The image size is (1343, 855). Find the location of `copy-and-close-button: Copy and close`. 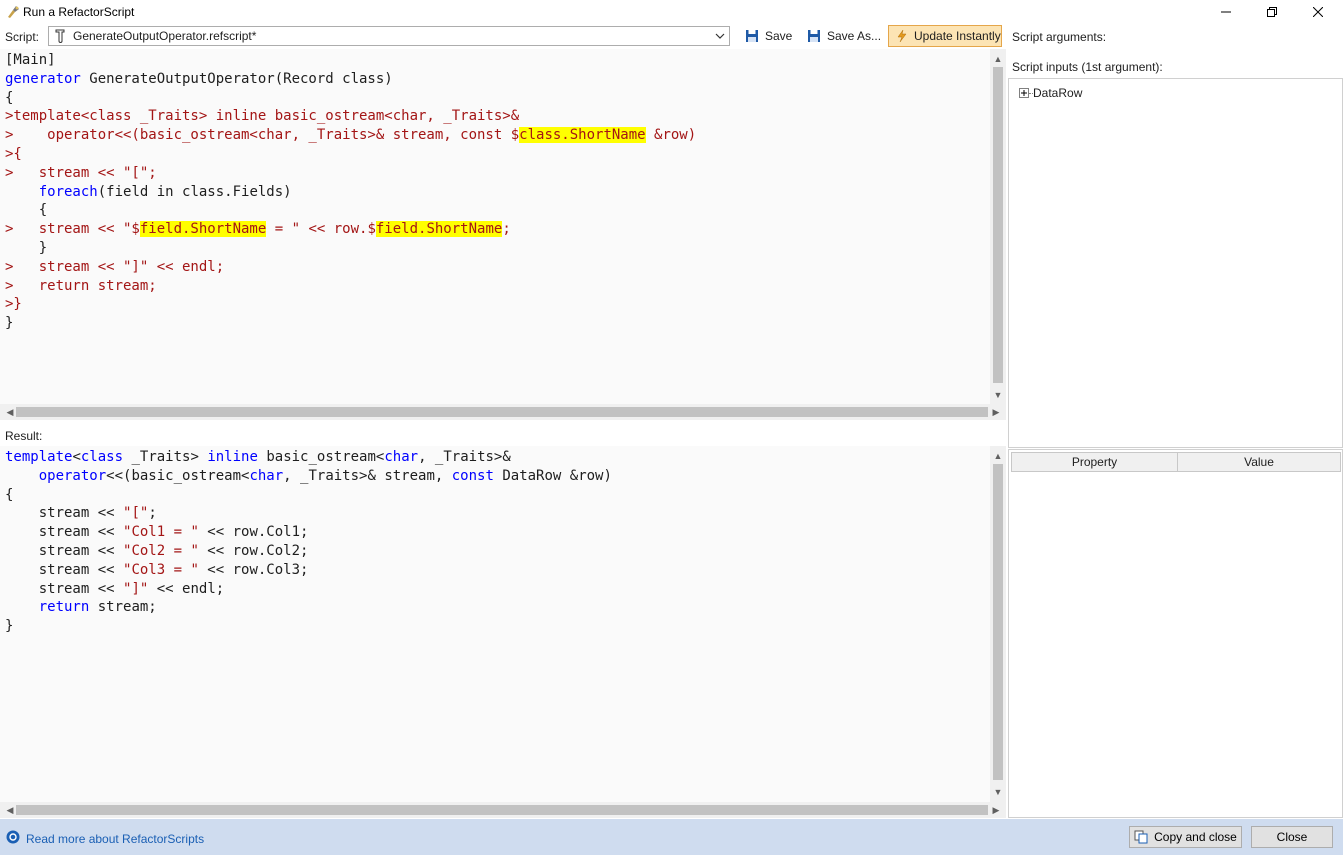

copy-and-close-button: Copy and close is located at coordinates (1185, 837).